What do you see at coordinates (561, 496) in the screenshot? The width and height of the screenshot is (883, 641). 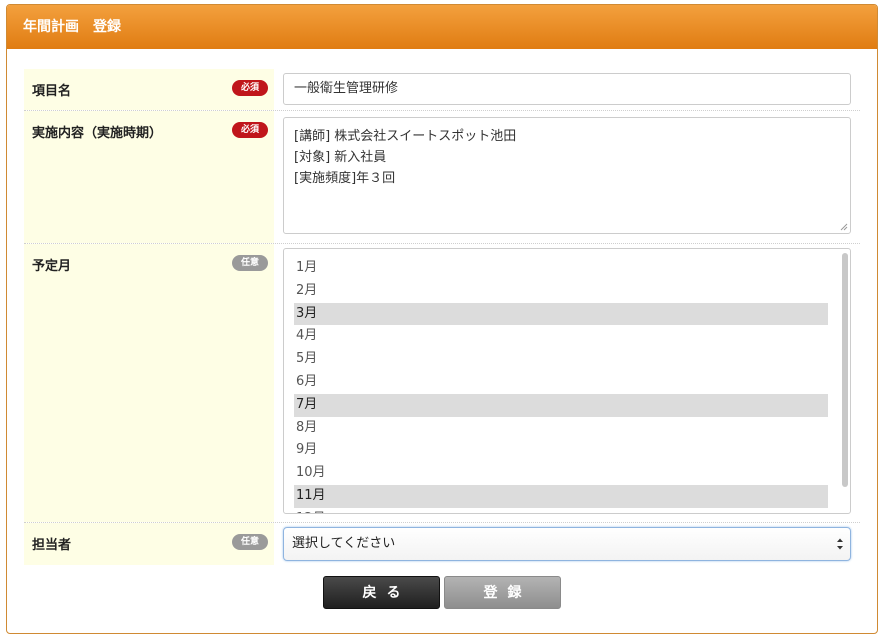 I see `month-option: 11月` at bounding box center [561, 496].